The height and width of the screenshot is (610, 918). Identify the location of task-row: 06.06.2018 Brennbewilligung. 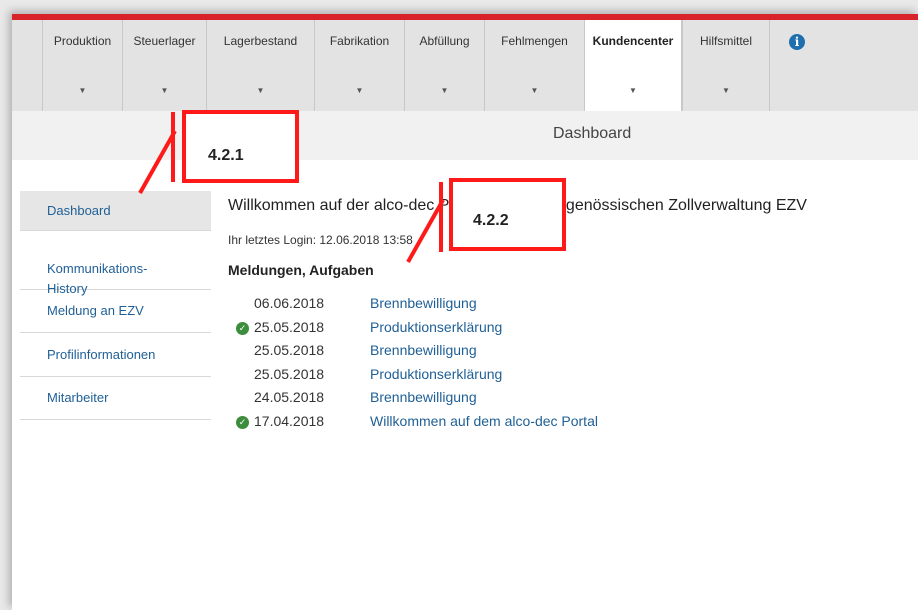
(488, 307).